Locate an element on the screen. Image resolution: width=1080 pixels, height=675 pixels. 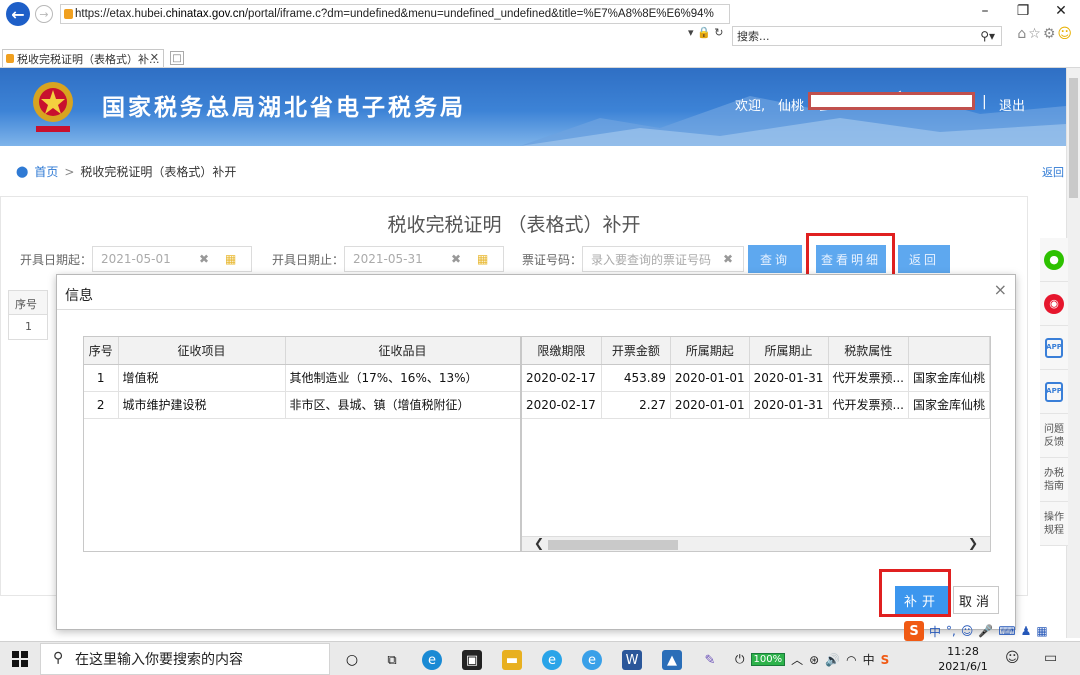
network-icon: ⊛ is located at coordinates (814, 660).